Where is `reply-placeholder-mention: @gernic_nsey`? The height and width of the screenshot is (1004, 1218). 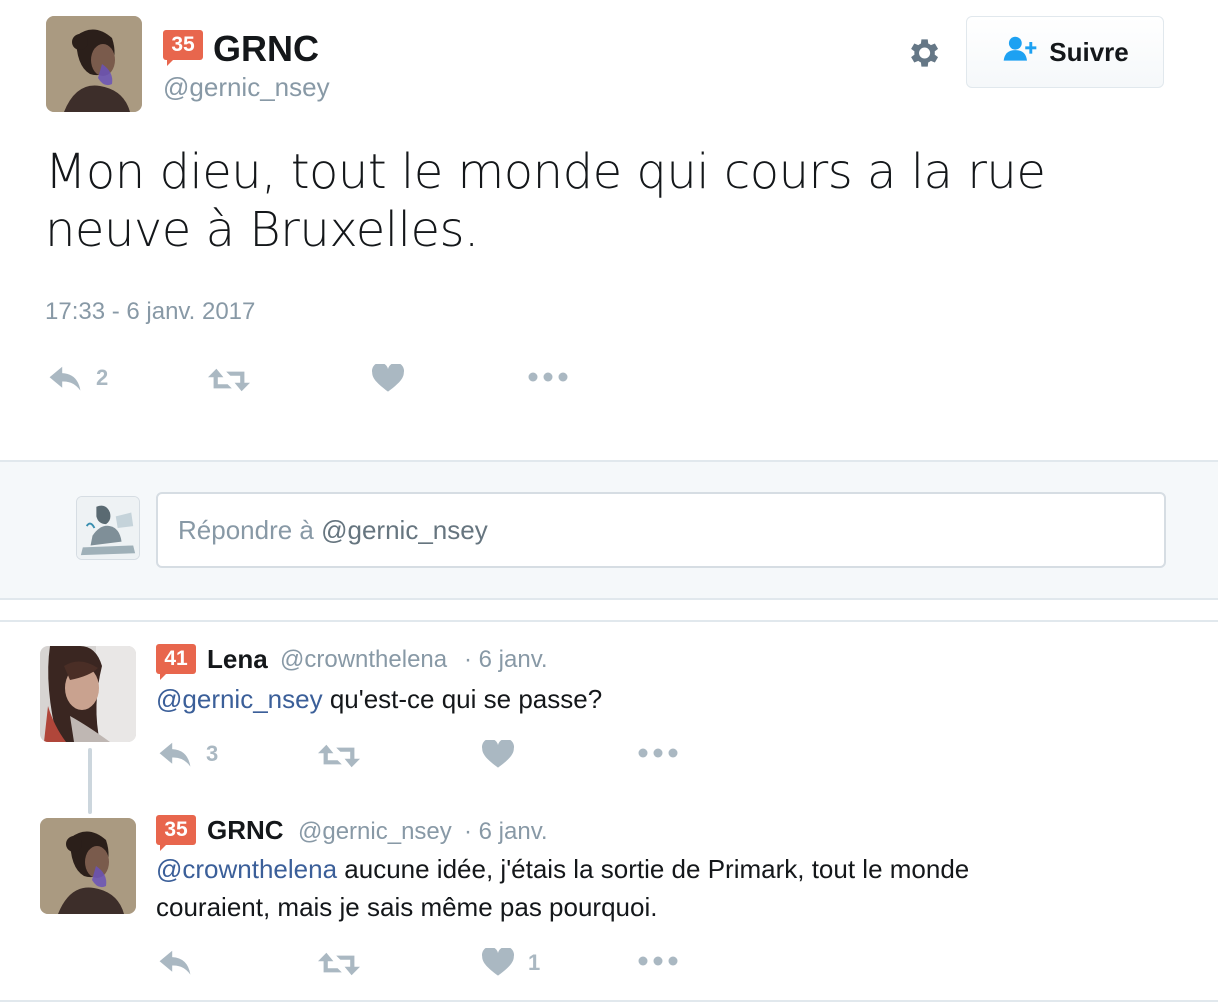
reply-placeholder-mention: @gernic_nsey is located at coordinates (404, 529).